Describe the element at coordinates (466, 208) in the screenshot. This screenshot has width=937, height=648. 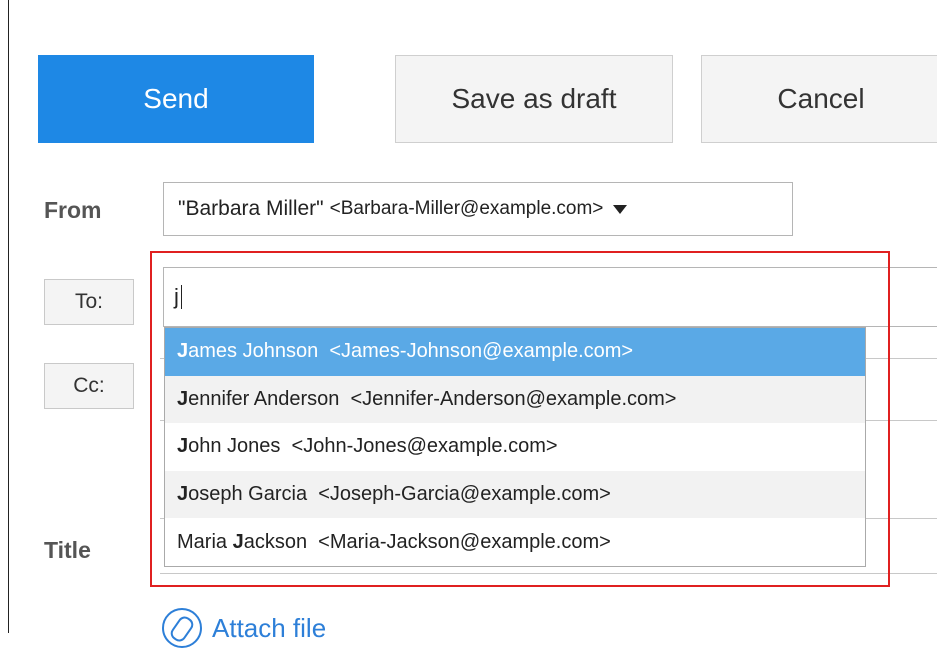
I see `from-email: <Barbara-Miller@example.com>` at that location.